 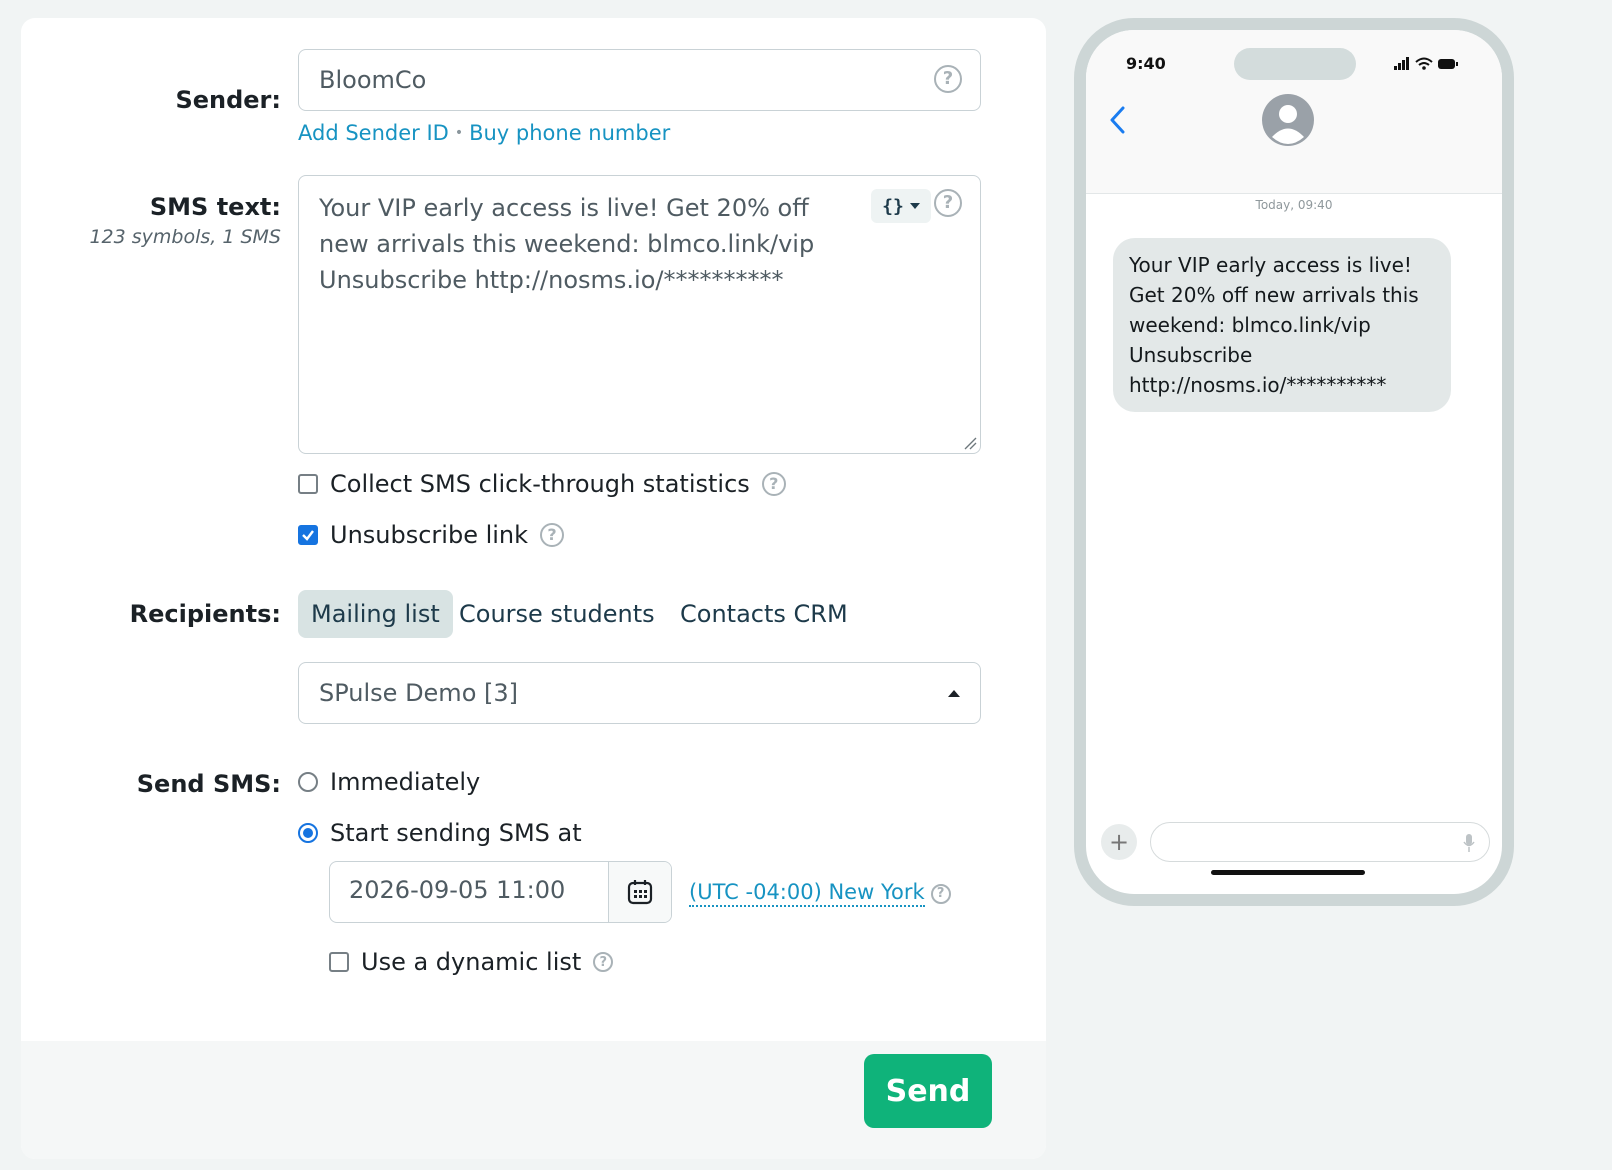 What do you see at coordinates (773, 484) in the screenshot?
I see `collect-stats-help-icon: ?` at bounding box center [773, 484].